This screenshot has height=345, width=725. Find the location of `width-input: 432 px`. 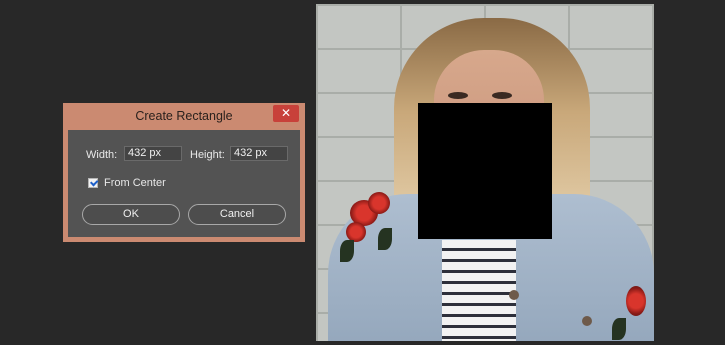

width-input: 432 px is located at coordinates (153, 153).